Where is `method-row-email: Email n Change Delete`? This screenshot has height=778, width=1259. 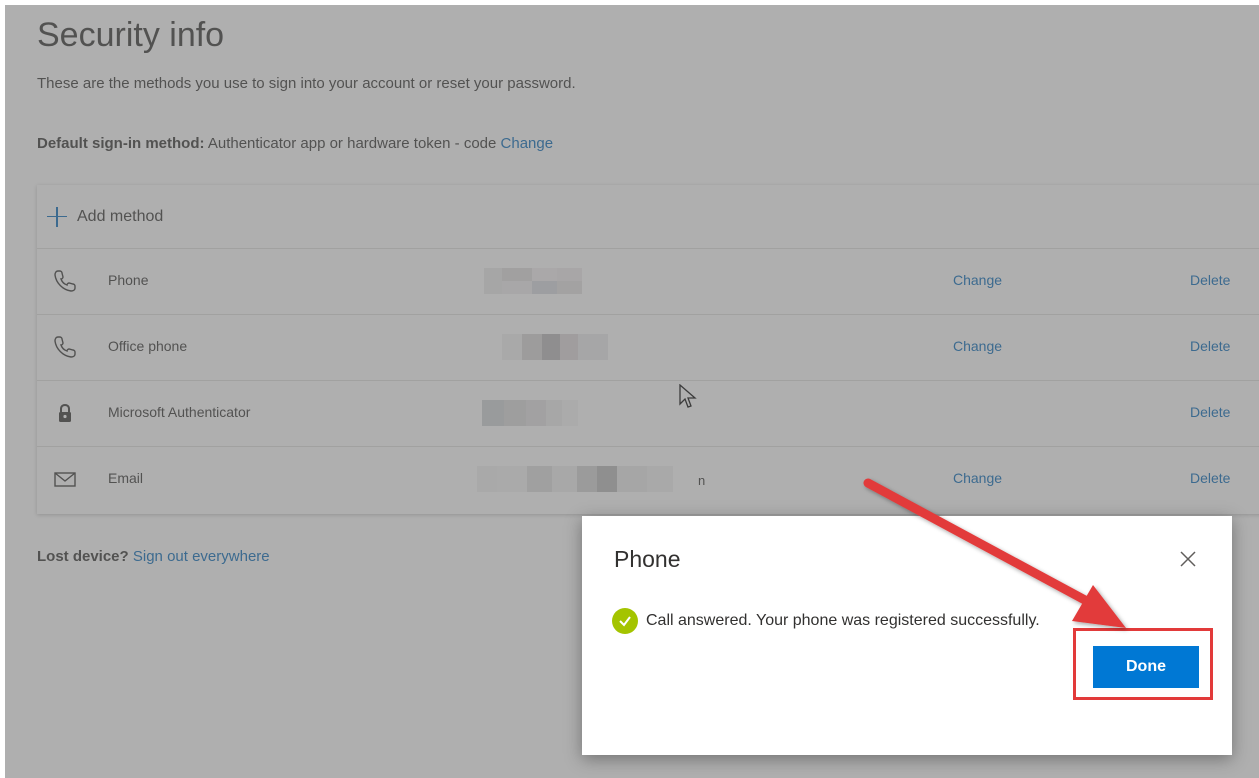 method-row-email: Email n Change Delete is located at coordinates (648, 479).